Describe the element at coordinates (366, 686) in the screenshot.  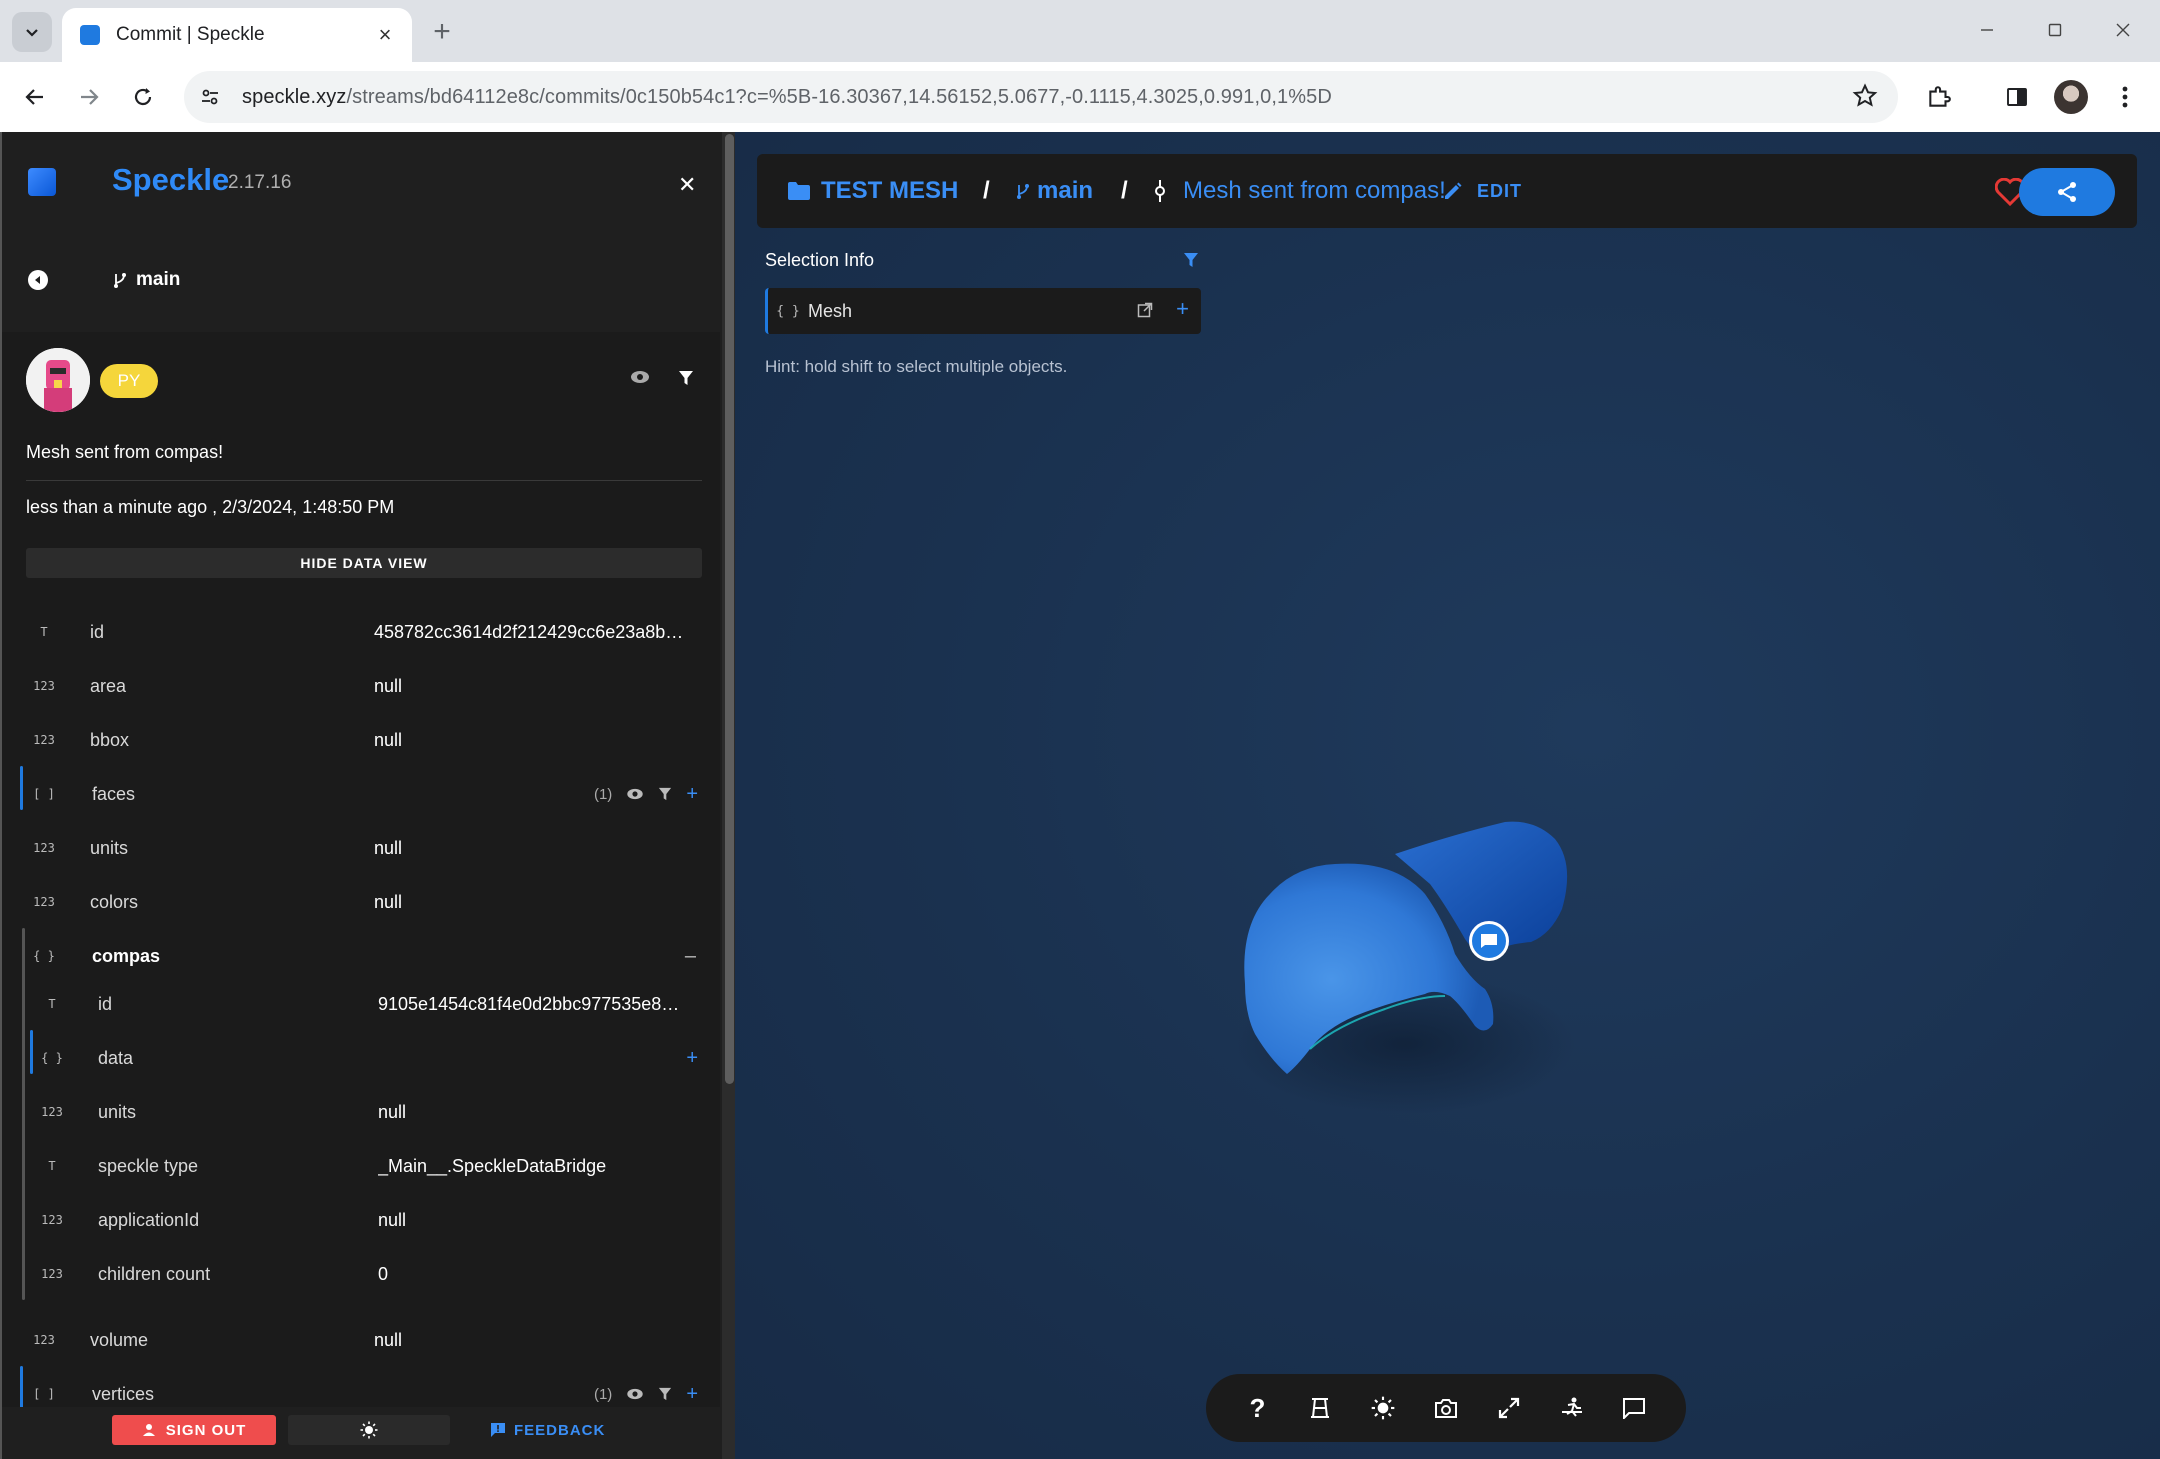
I see `data-row: 123 area null` at that location.